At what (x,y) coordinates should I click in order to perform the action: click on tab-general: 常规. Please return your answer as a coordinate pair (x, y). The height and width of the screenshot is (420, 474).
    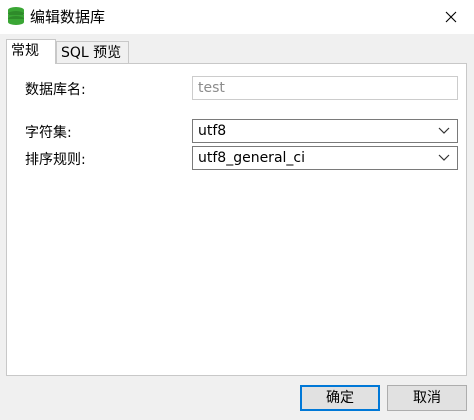
    Looking at the image, I should click on (31, 51).